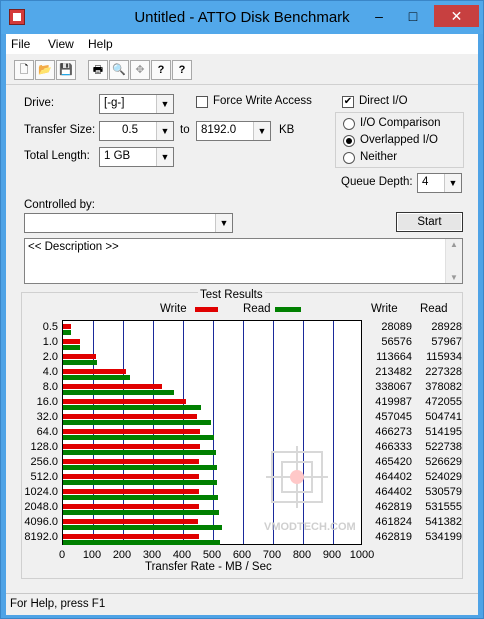 This screenshot has width=484, height=619. What do you see at coordinates (242, 70) in the screenshot?
I see `toolbar: 🗋 📂 💾 🖶 🔍 ✥ ? ?` at bounding box center [242, 70].